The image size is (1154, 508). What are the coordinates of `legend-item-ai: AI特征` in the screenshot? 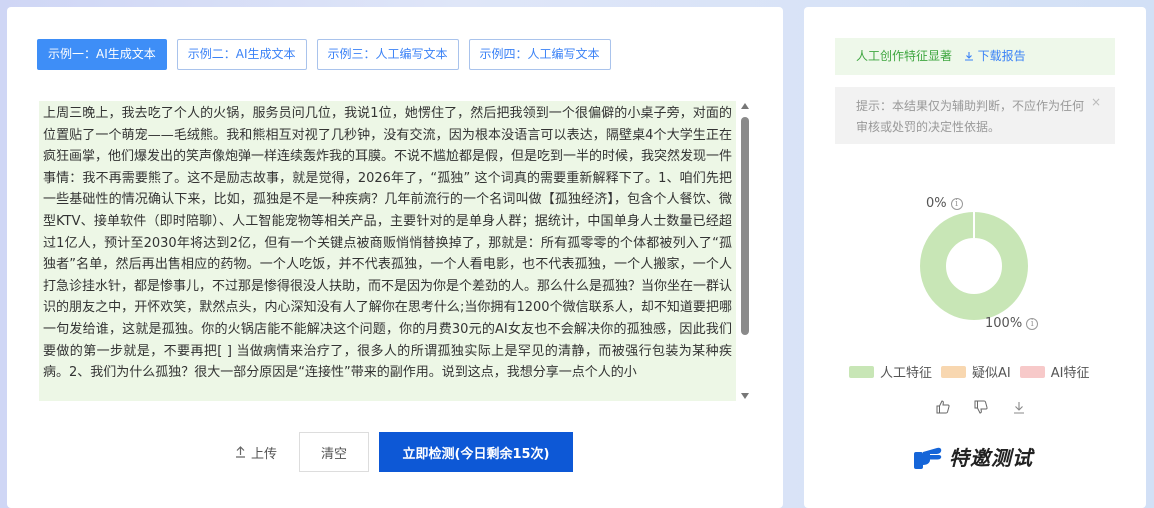 It's located at (1054, 371).